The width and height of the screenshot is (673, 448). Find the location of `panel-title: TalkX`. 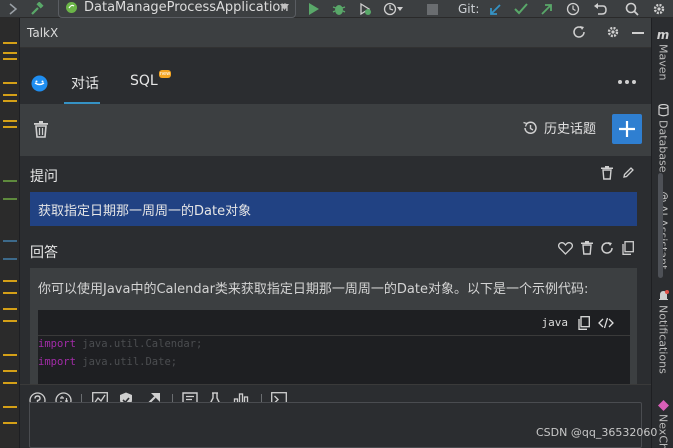

panel-title: TalkX is located at coordinates (43, 32).